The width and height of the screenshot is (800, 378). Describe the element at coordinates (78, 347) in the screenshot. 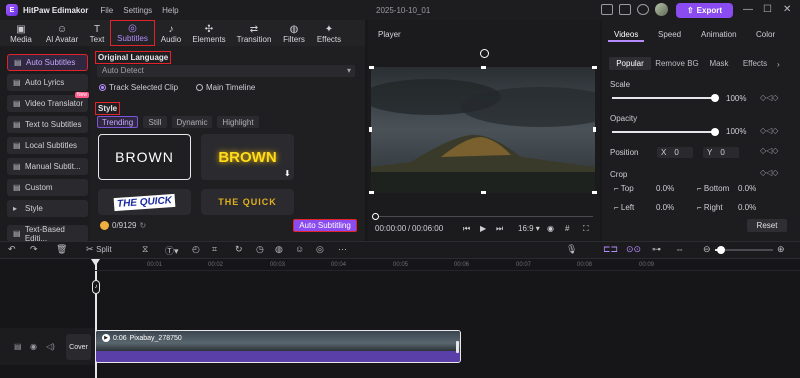

I see `cover-button: Cover` at that location.